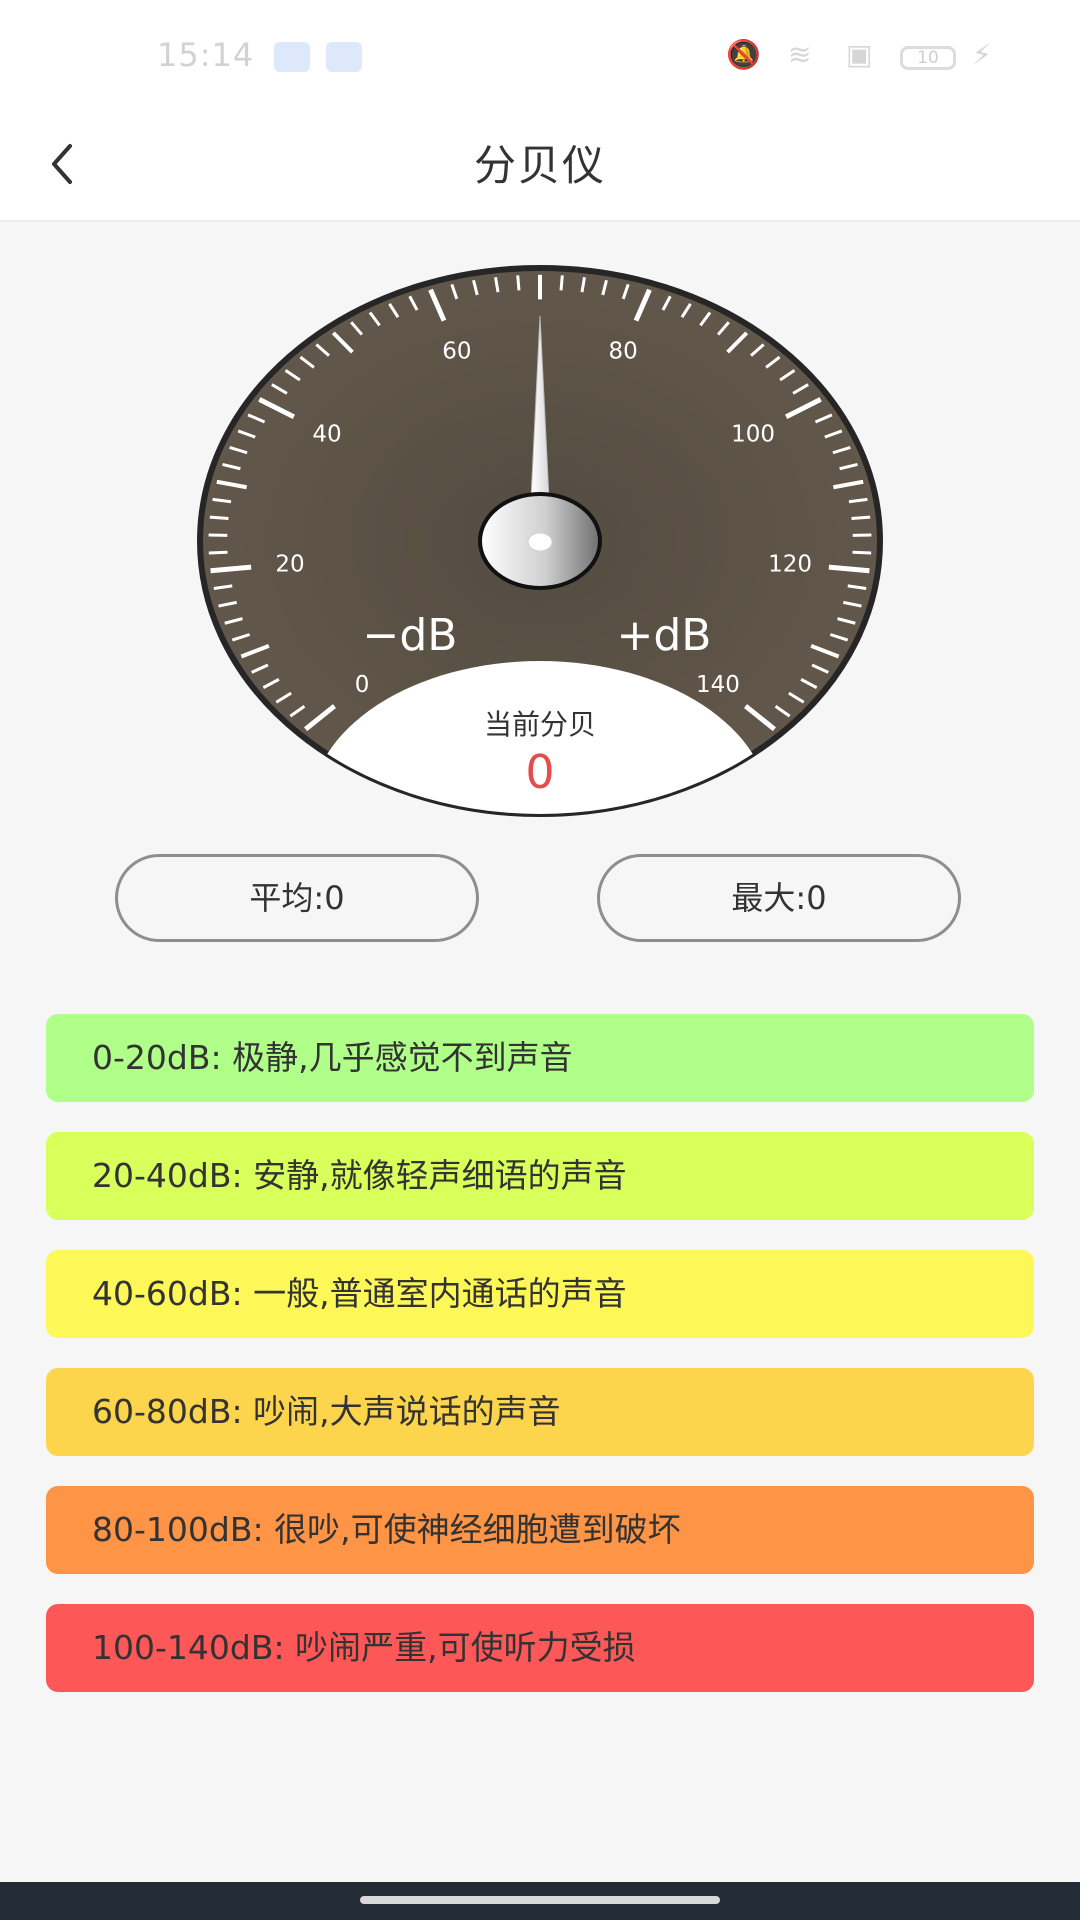  I want to click on page-title: 分贝仪, so click(539, 165).